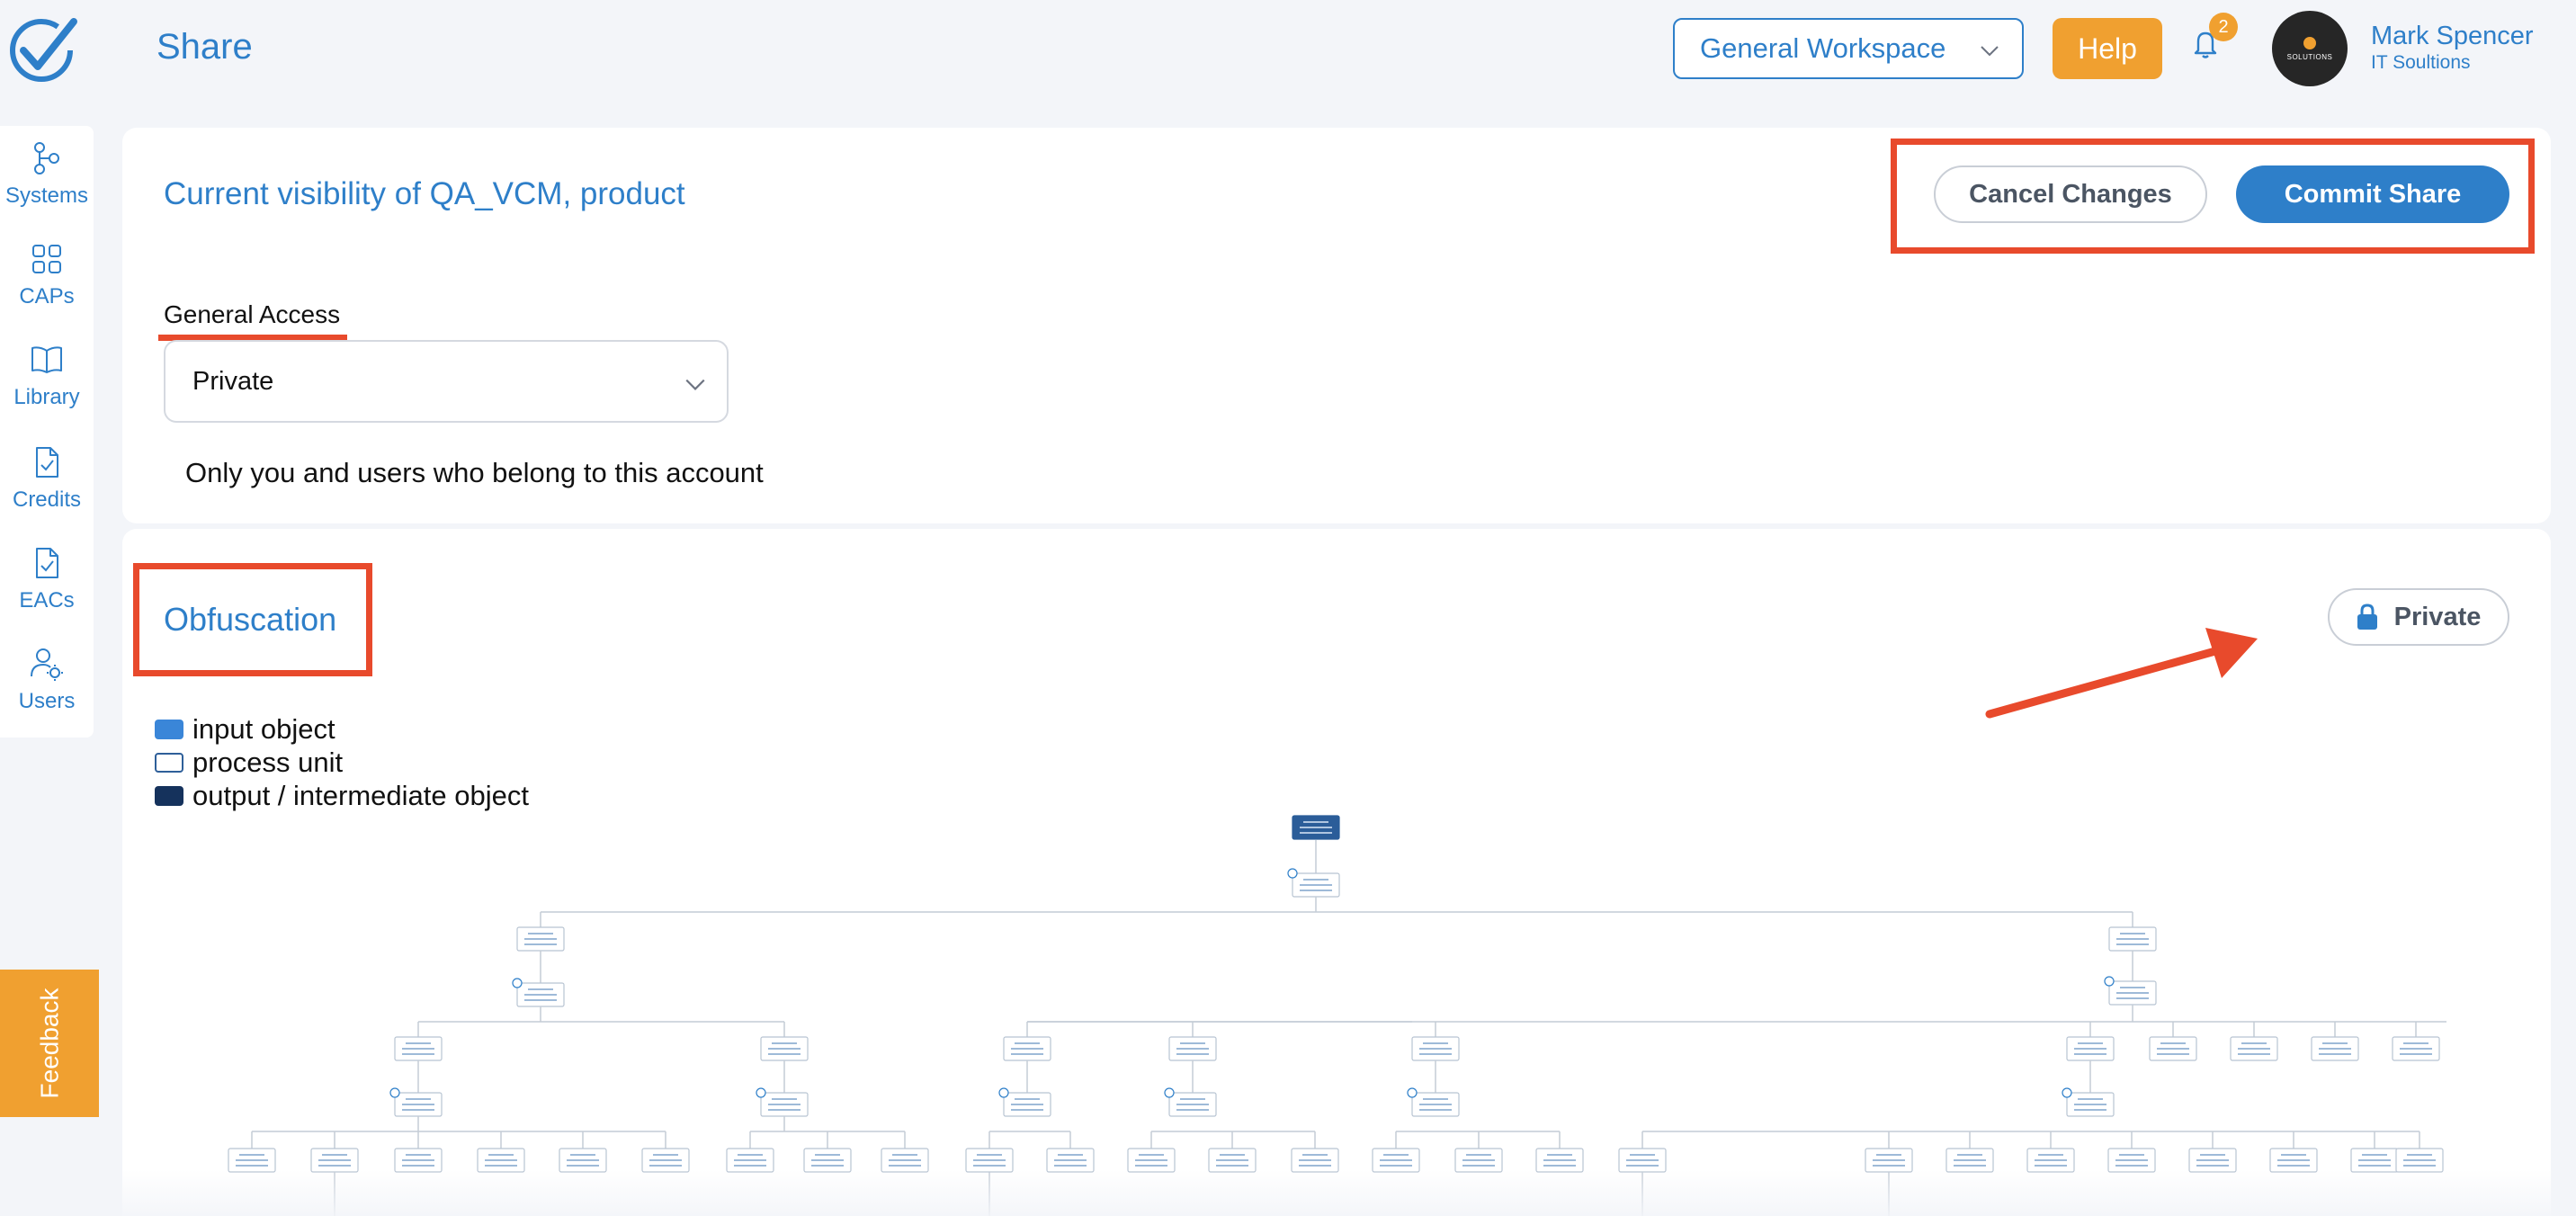 The width and height of the screenshot is (2576, 1216). I want to click on visibility-title: Current visibility of QA_VCM, product, so click(424, 194).